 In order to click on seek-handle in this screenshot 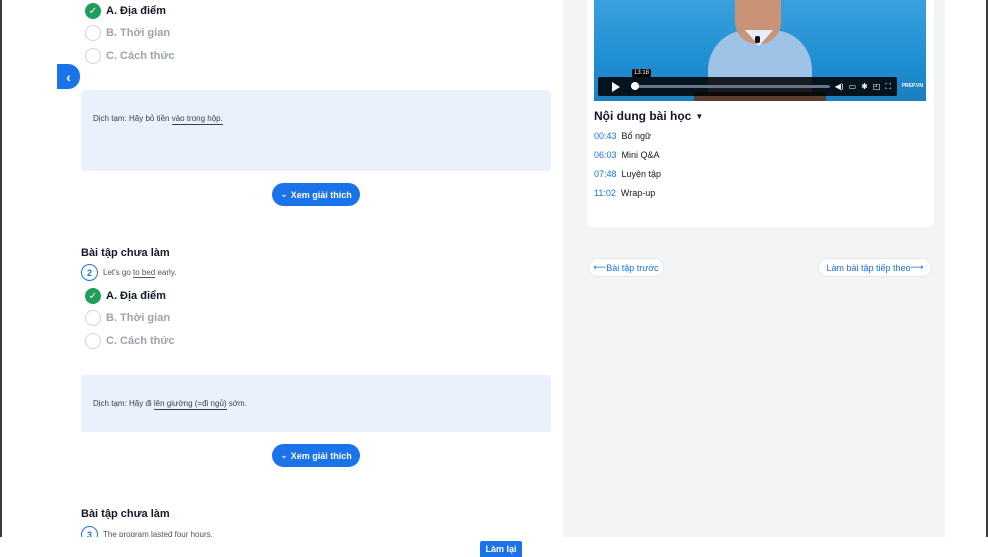, I will do `click(634, 86)`.